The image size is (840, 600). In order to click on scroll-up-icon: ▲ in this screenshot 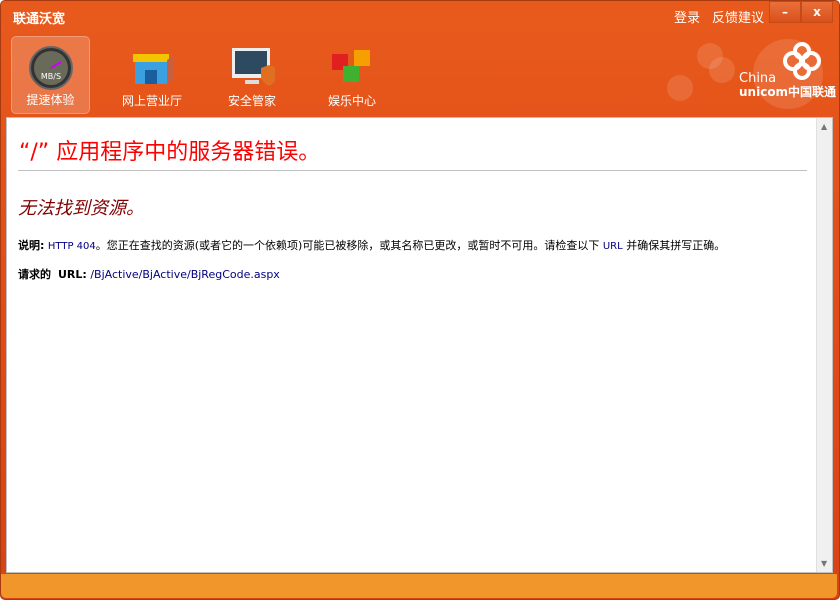, I will do `click(824, 126)`.